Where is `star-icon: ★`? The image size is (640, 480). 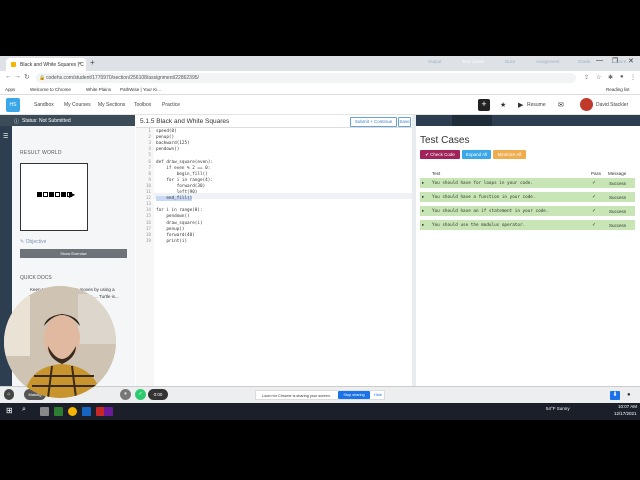 star-icon: ★ is located at coordinates (503, 105).